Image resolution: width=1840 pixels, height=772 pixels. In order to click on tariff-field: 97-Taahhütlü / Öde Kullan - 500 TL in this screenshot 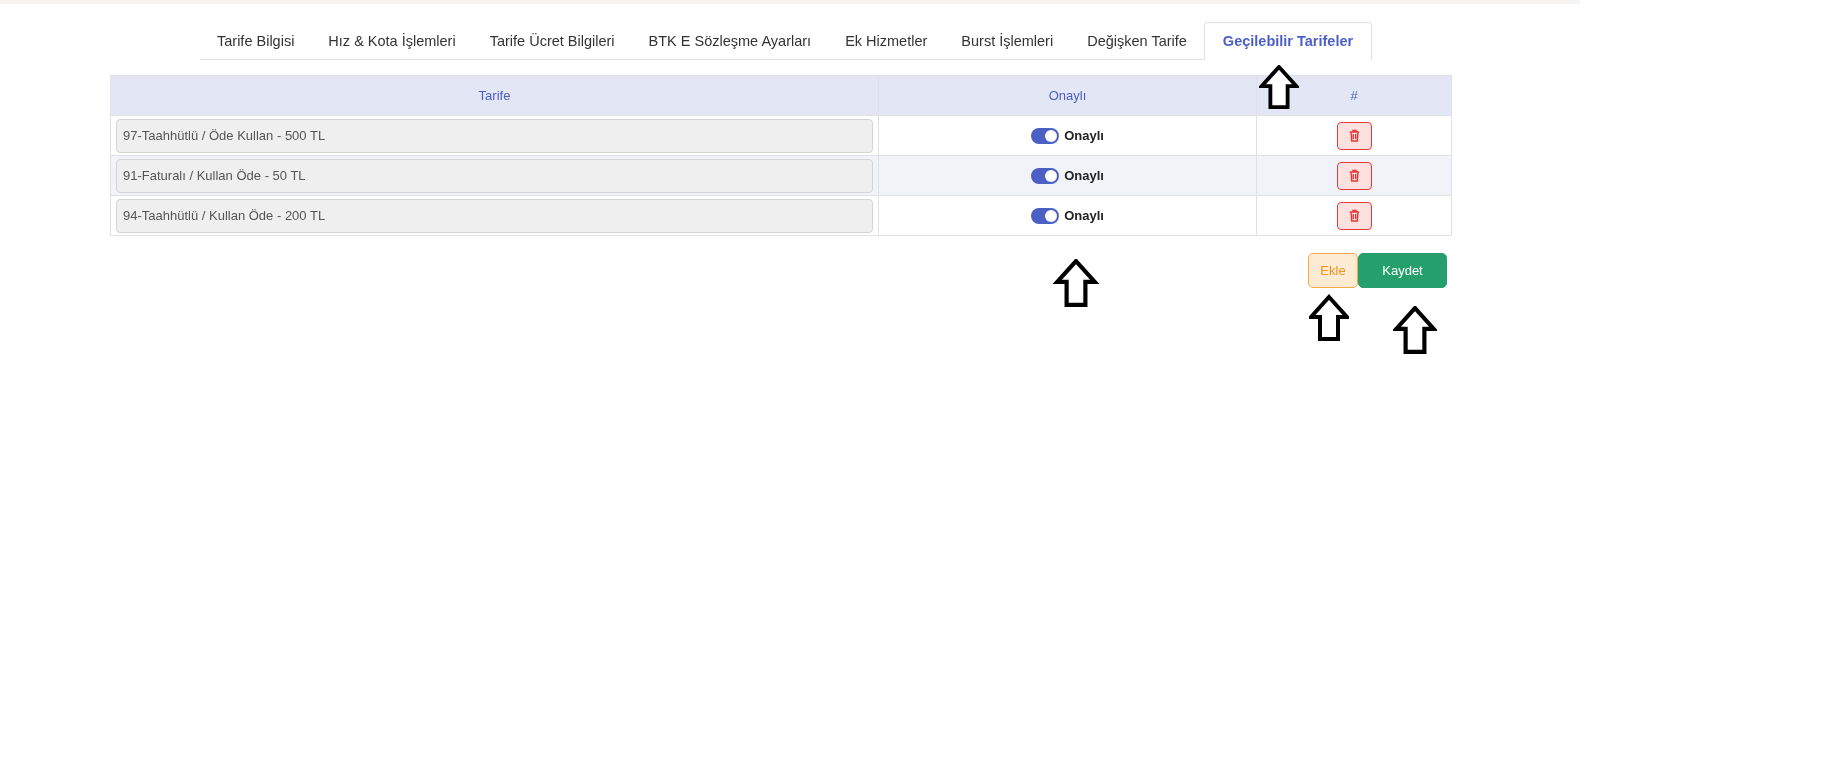, I will do `click(494, 135)`.